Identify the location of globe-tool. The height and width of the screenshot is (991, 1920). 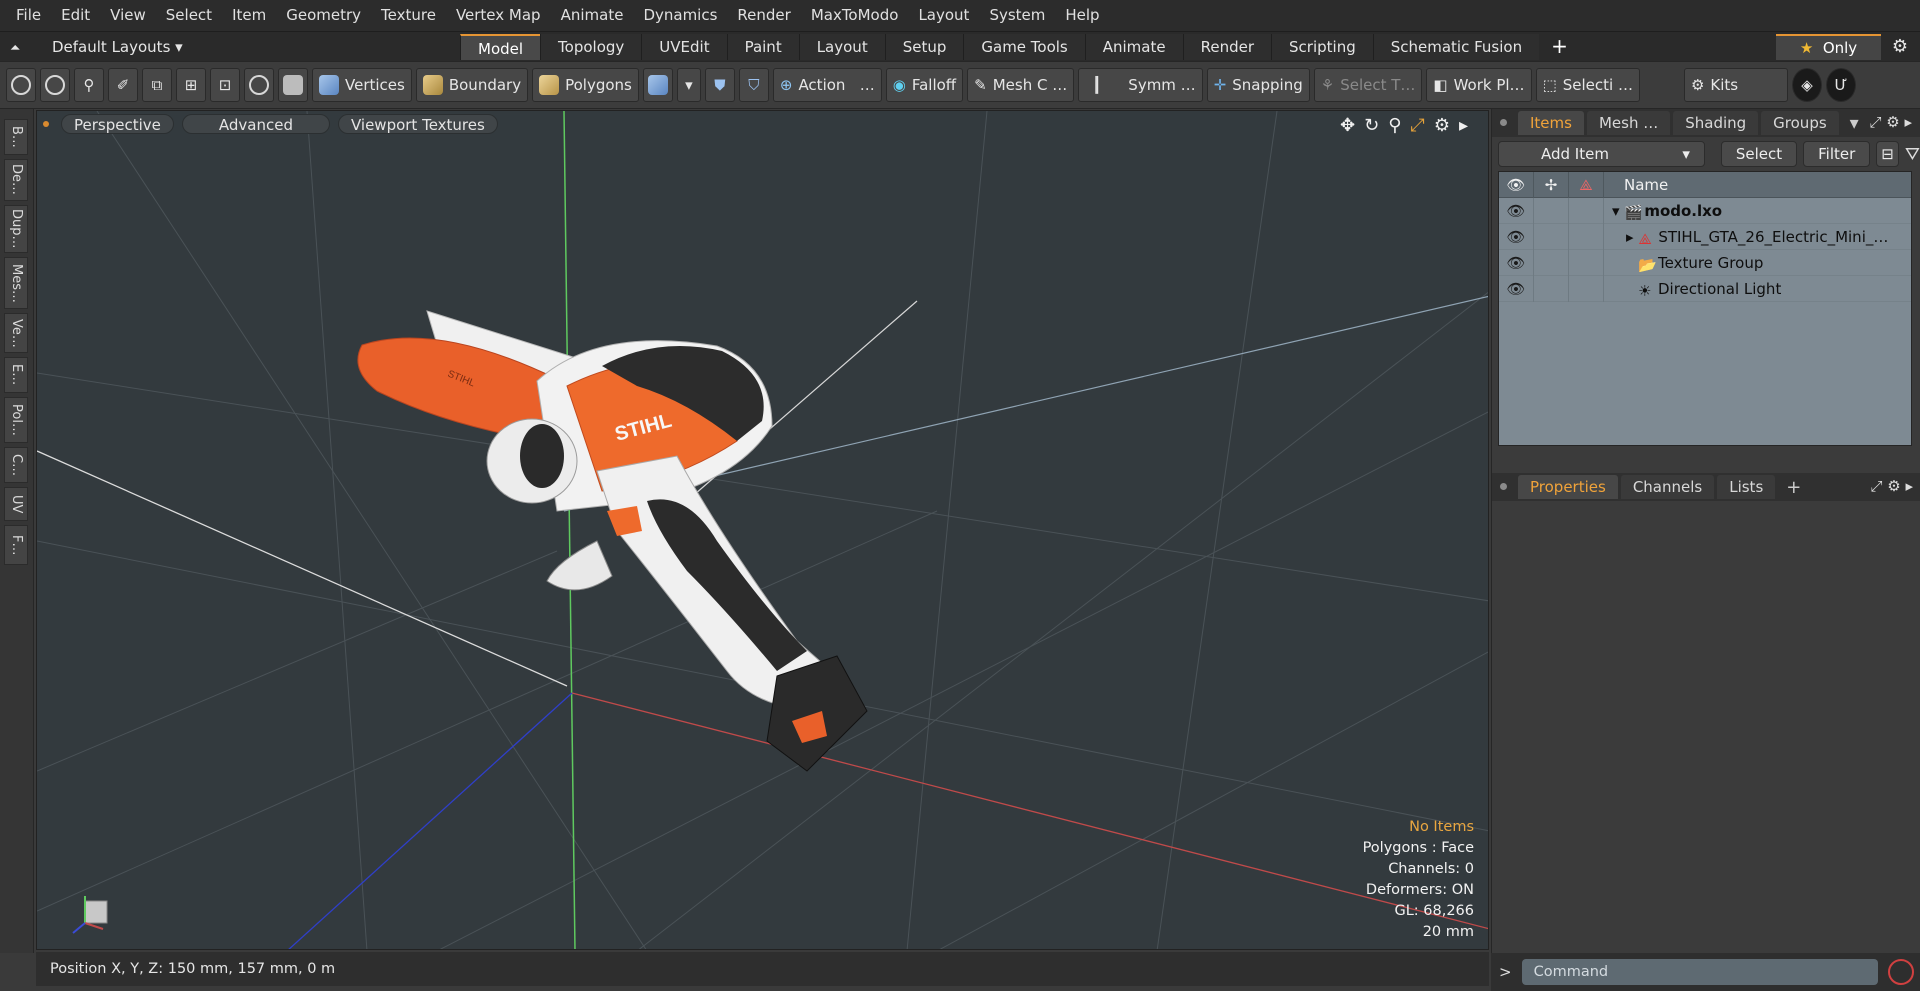
(55, 85).